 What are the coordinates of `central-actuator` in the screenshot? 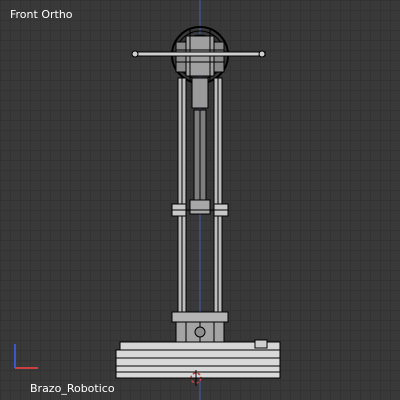 It's located at (200, 146).